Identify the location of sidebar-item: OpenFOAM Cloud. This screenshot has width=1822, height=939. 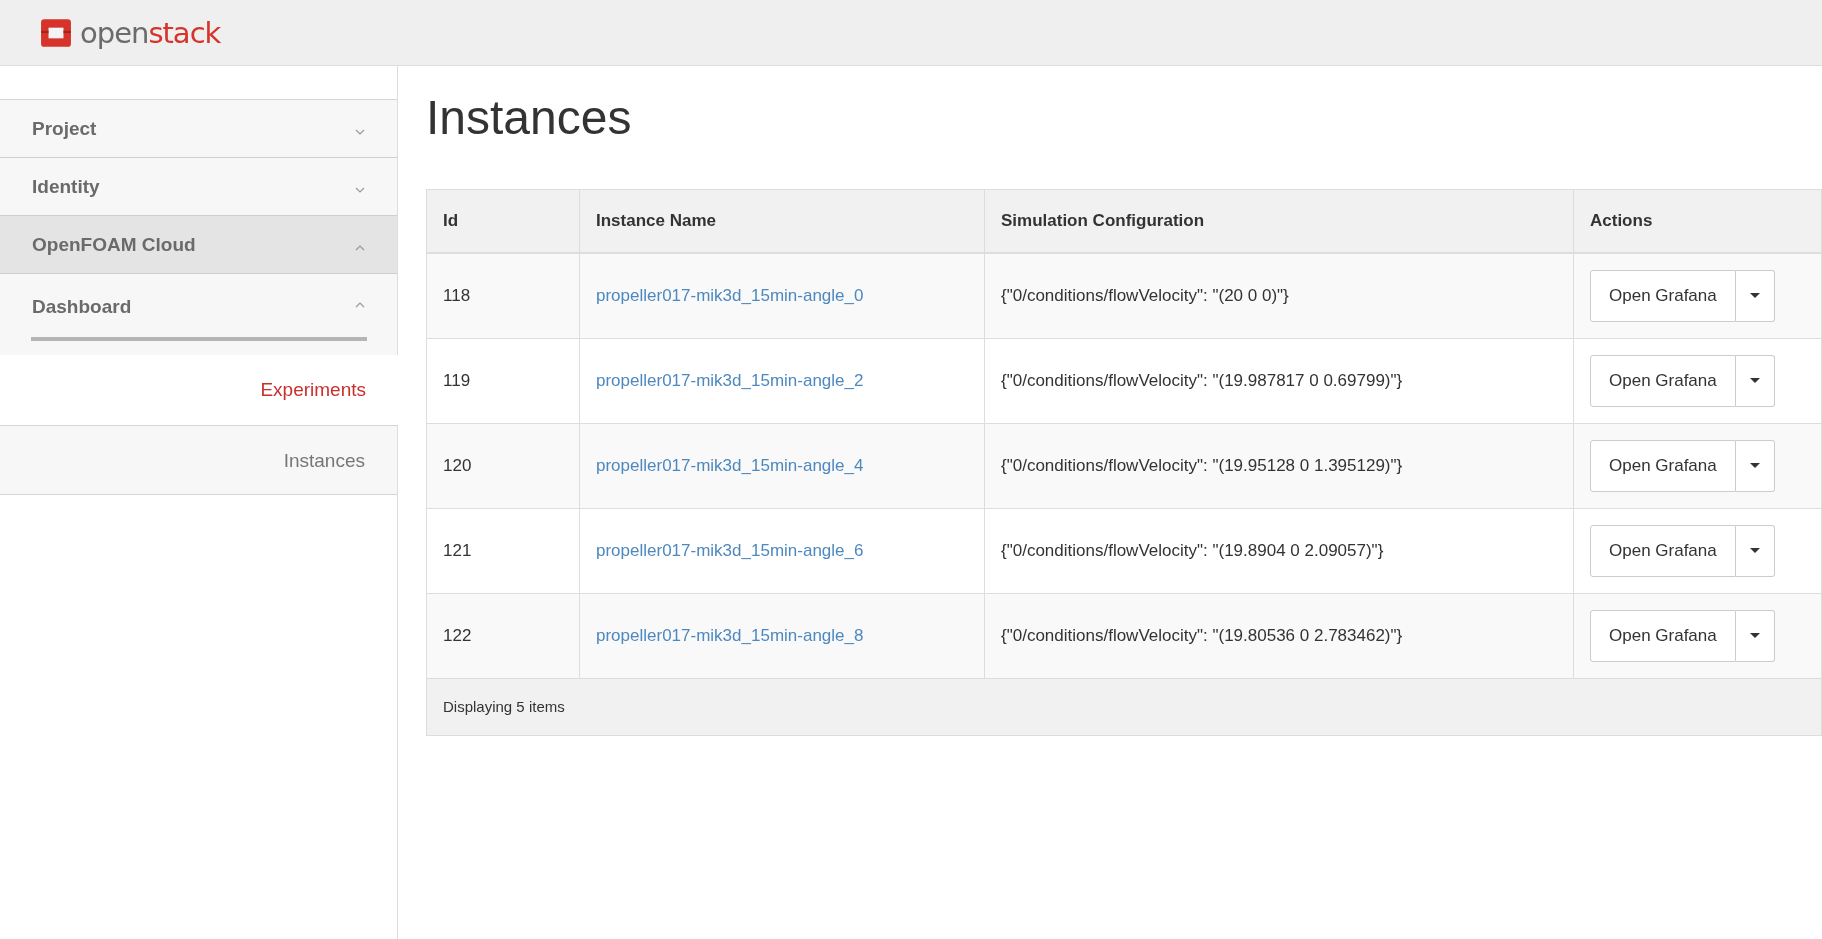
(198, 245).